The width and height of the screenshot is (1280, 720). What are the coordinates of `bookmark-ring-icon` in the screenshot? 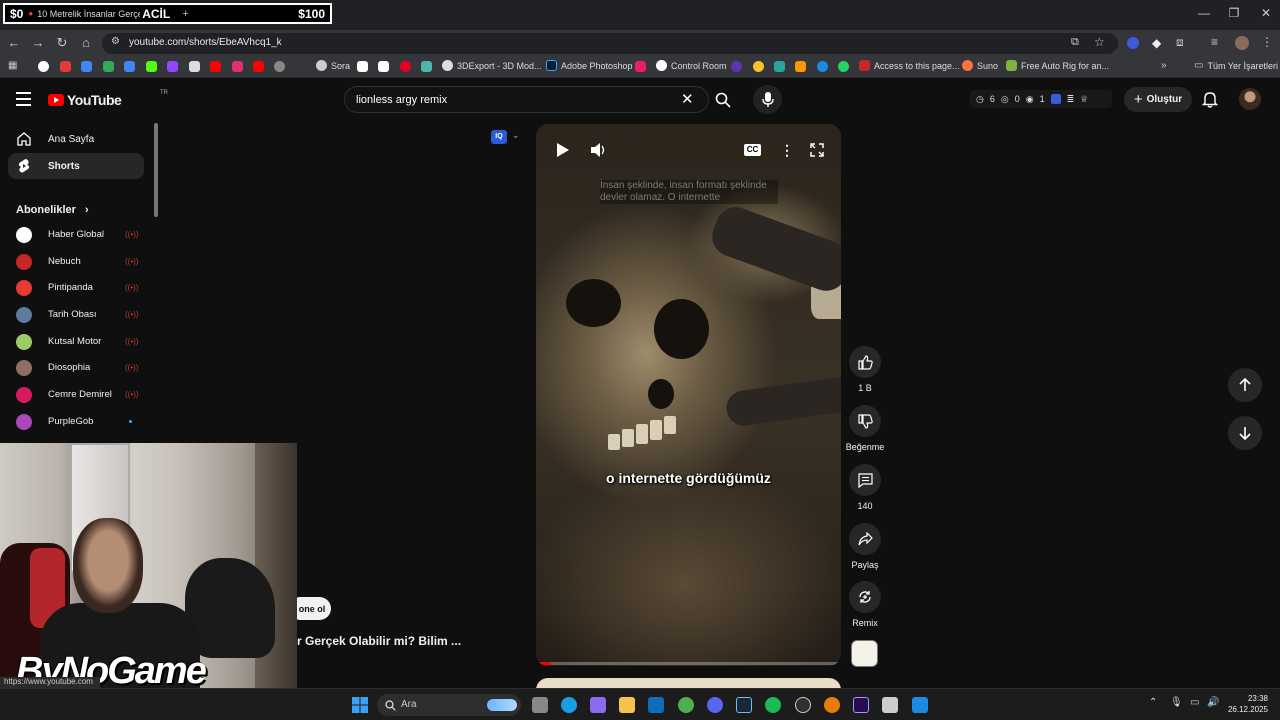 It's located at (758, 66).